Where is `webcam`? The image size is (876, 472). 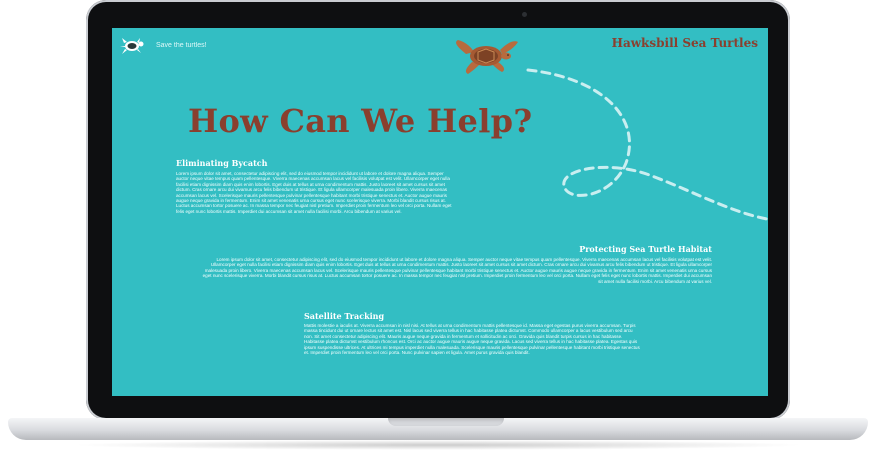
webcam is located at coordinates (524, 14).